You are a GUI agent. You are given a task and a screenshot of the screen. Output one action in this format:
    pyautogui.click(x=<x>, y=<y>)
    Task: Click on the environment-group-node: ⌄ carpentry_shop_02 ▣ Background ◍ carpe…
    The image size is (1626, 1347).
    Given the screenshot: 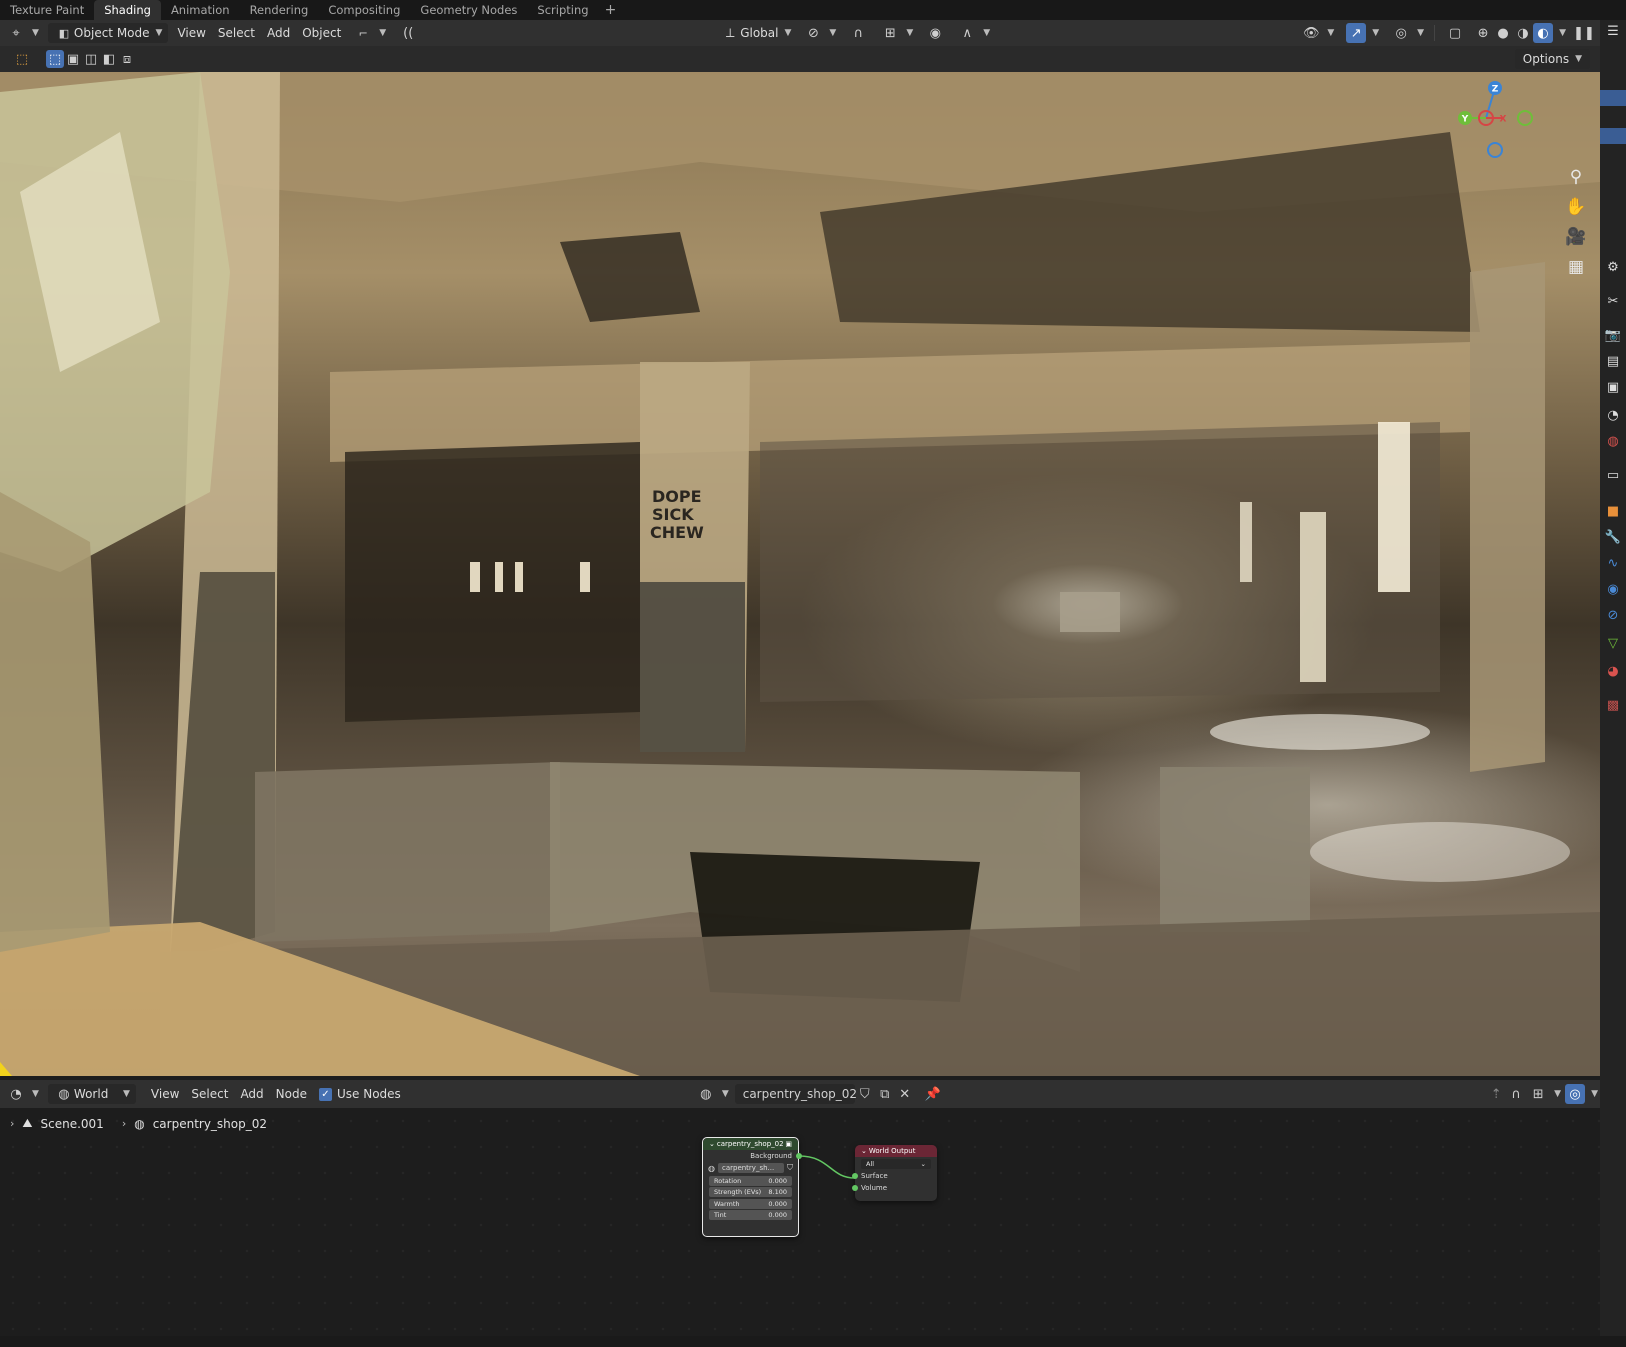 What is the action you would take?
    pyautogui.click(x=752, y=1187)
    